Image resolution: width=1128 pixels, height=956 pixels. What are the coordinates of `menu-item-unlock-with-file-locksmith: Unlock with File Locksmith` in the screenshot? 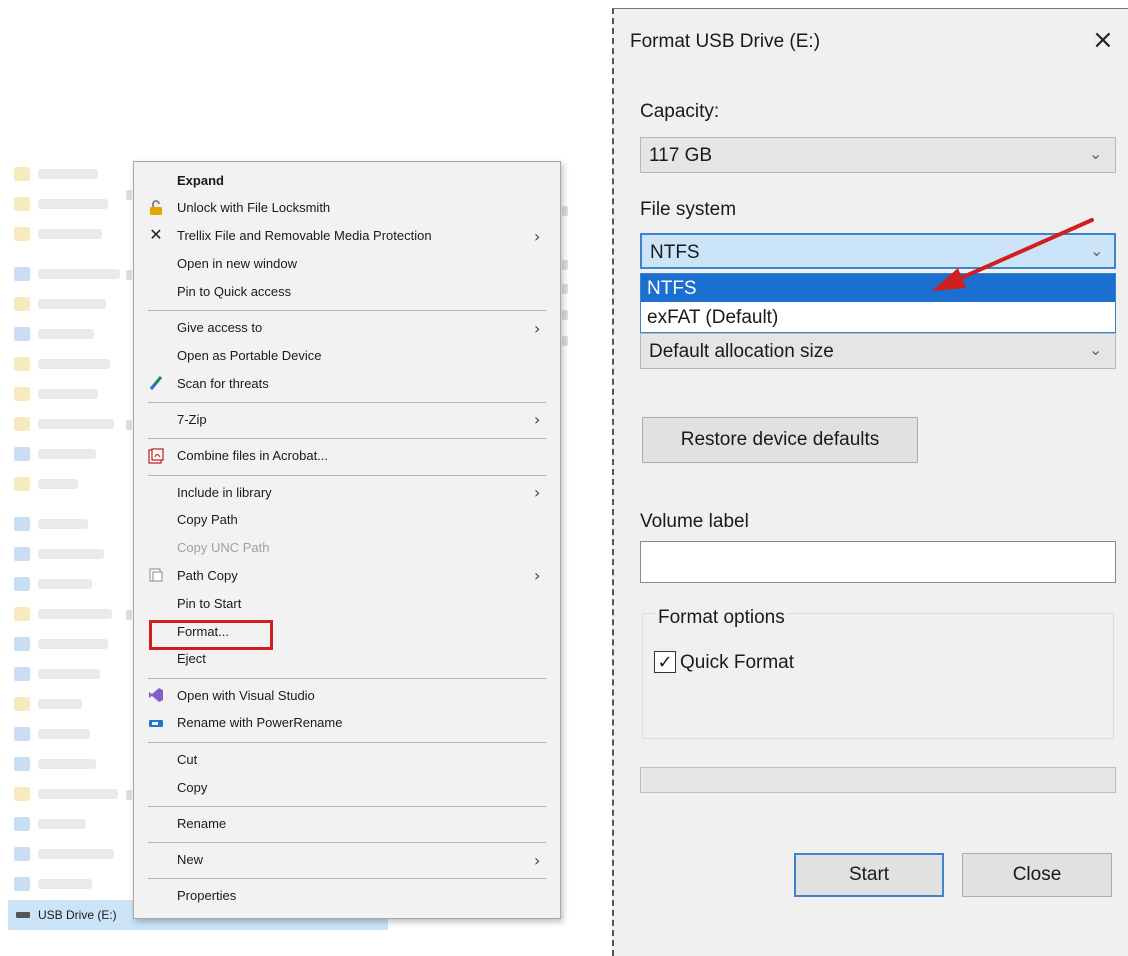 It's located at (347, 208).